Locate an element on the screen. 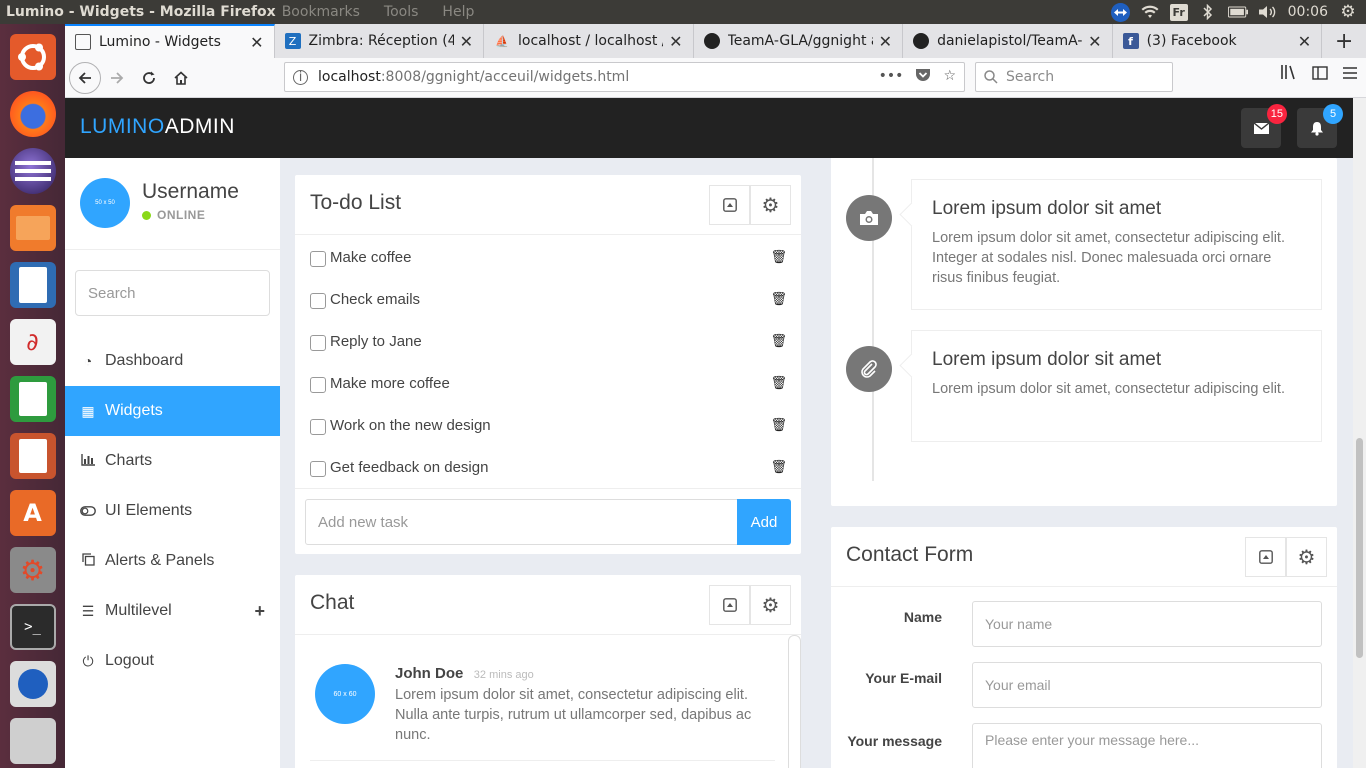  ubuntu-launcher: ∂ A ⚙ >_ is located at coordinates (32, 396).